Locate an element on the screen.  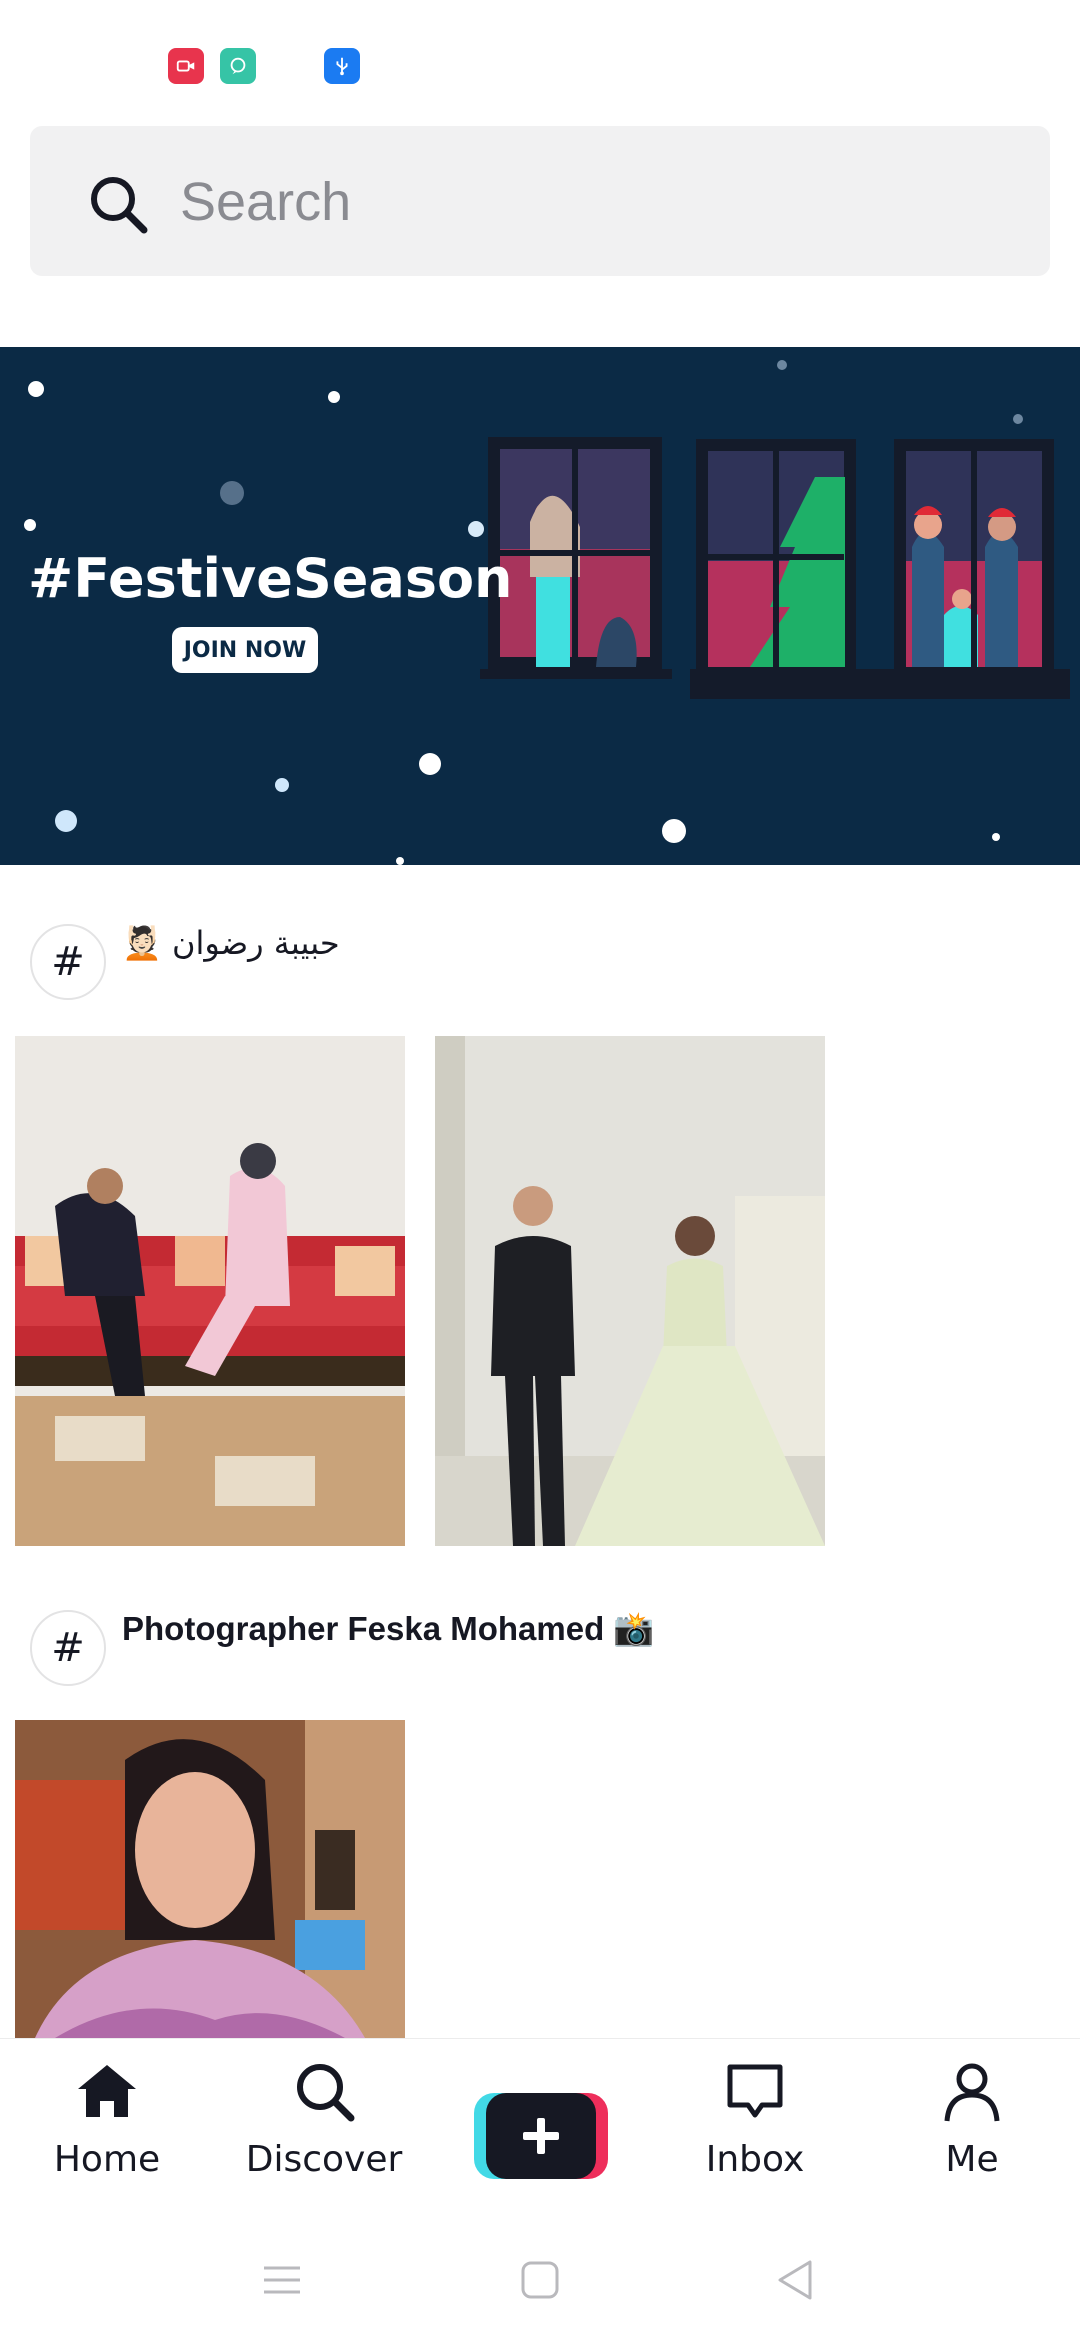
banner-title: #FestiveSeason is located at coordinates (270, 578).